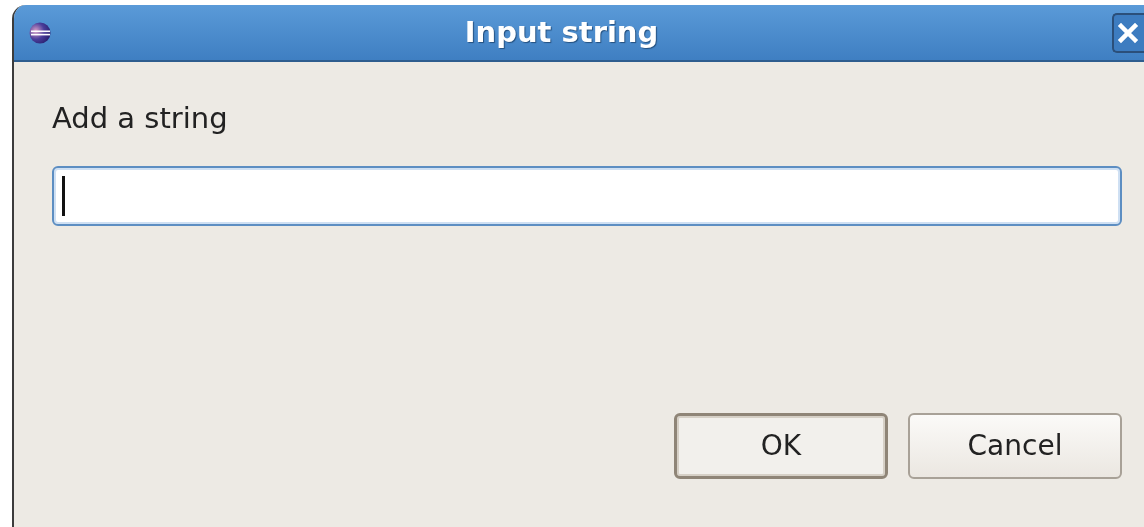 This screenshot has height=527, width=1144. I want to click on globe-icon, so click(40, 32).